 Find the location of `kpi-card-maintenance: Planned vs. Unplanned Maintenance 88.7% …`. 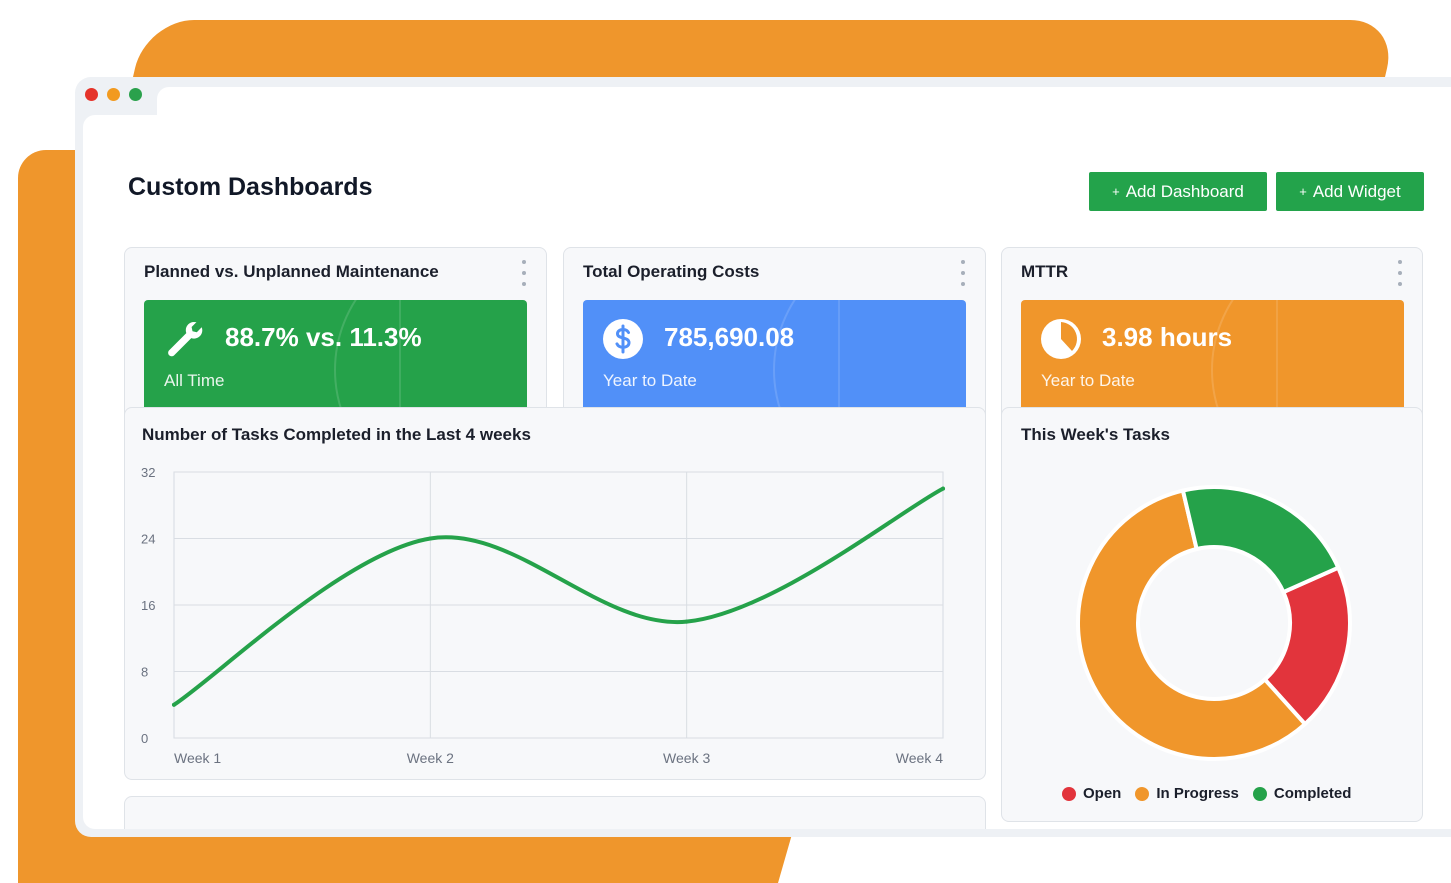

kpi-card-maintenance: Planned vs. Unplanned Maintenance 88.7% … is located at coordinates (335, 338).